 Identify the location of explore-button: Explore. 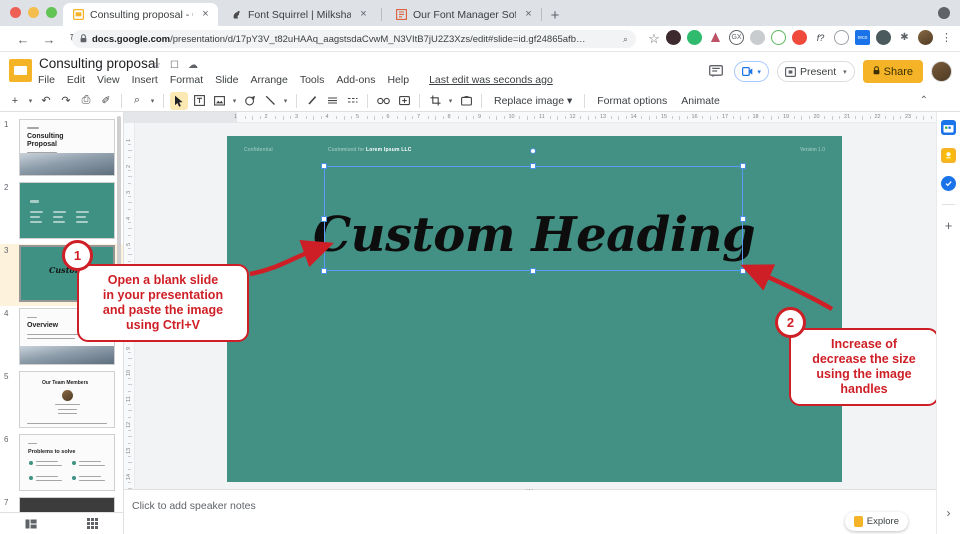
(876, 521).